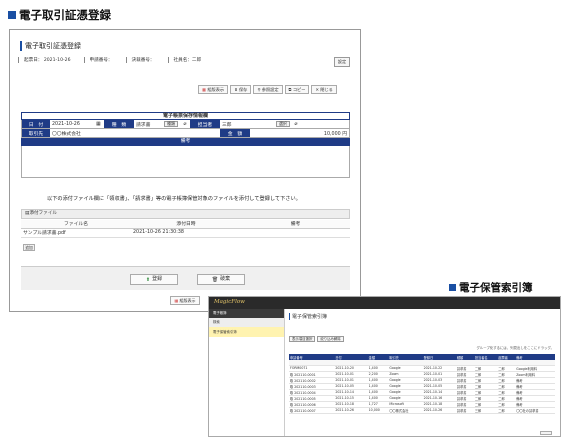  I want to click on table-cell: 請求書, so click(464, 410).